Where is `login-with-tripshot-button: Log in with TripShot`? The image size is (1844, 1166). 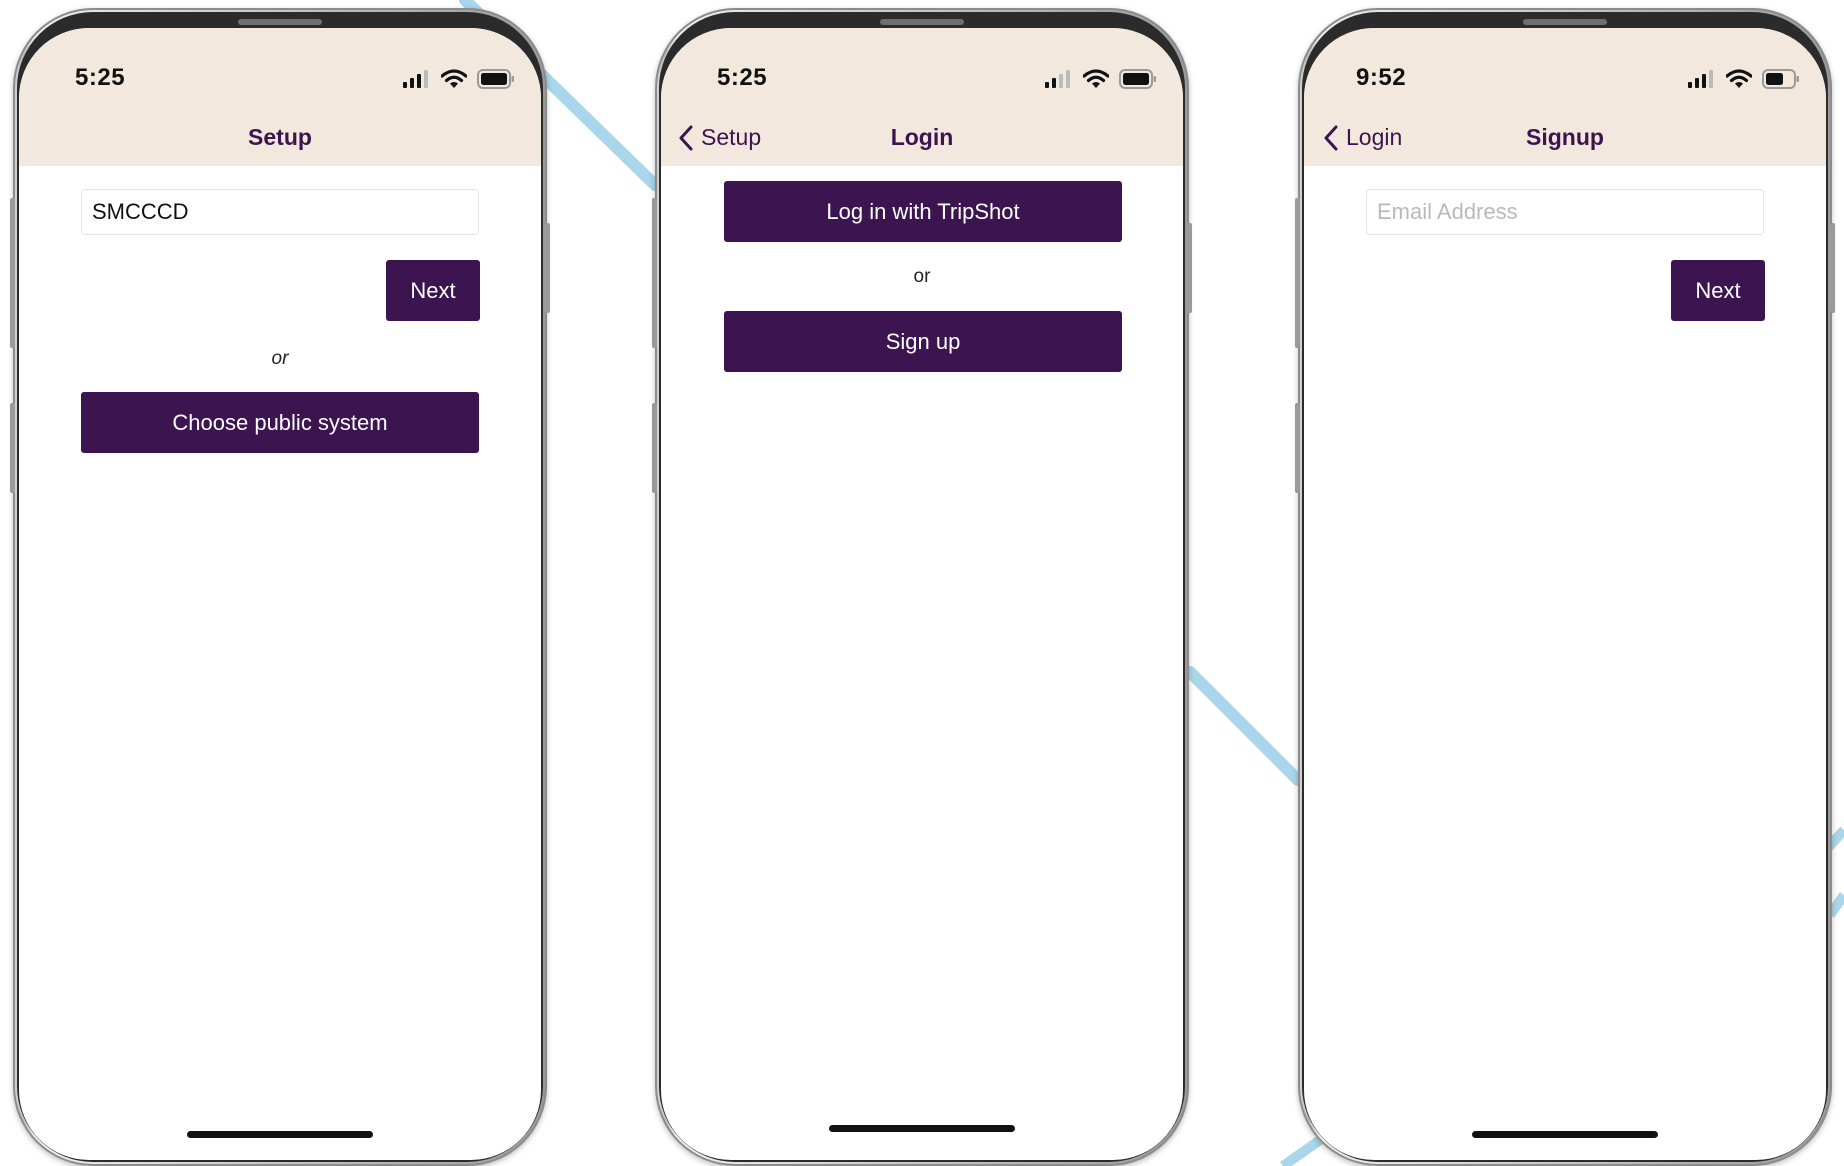
login-with-tripshot-button: Log in with TripShot is located at coordinates (923, 211).